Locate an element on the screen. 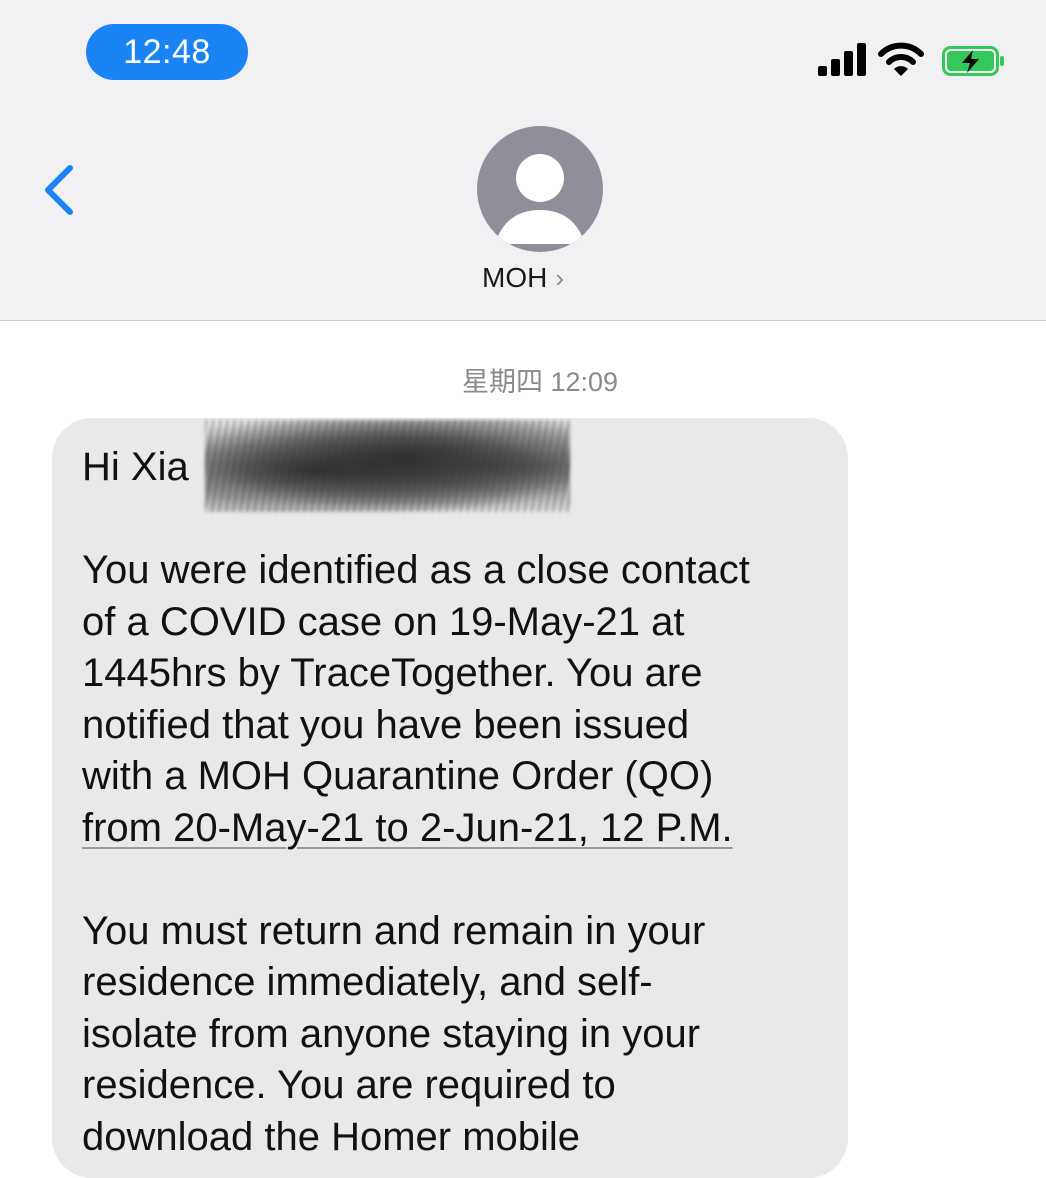  message-line: download the Homer mobile is located at coordinates (331, 1136).